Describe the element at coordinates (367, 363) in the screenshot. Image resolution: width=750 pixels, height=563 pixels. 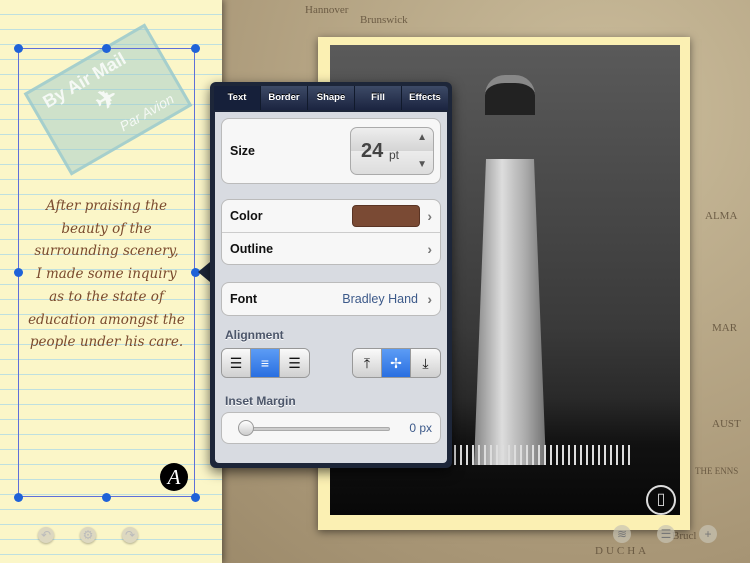
I see `align-top-icon: ⤒` at that location.